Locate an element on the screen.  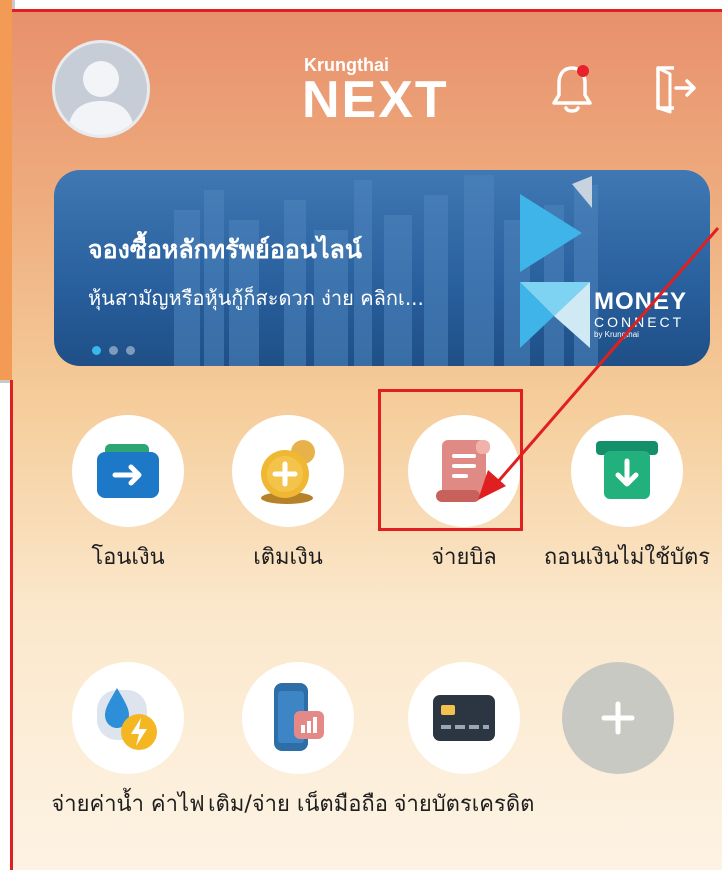
menu-mobile-internet: เติม/จ่าย เน็ตมือถือ is located at coordinates (298, 743).